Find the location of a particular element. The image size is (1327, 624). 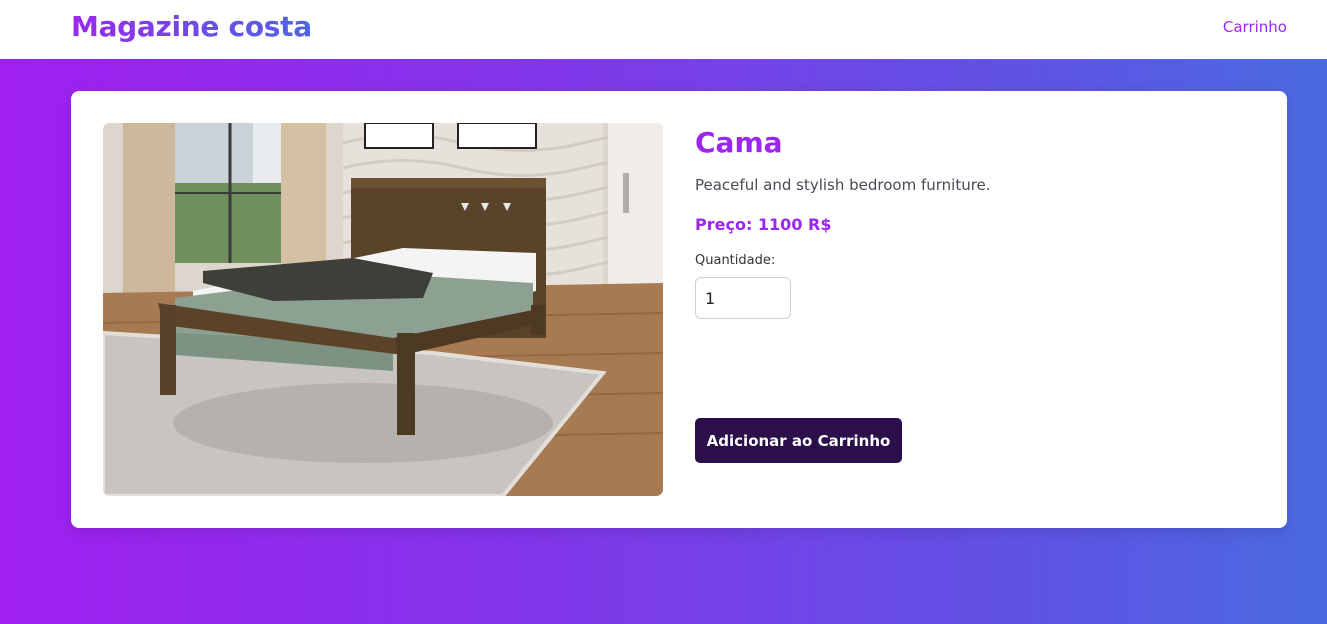

add-to-cart-button: Adicionar ao Carrinho is located at coordinates (798, 440).